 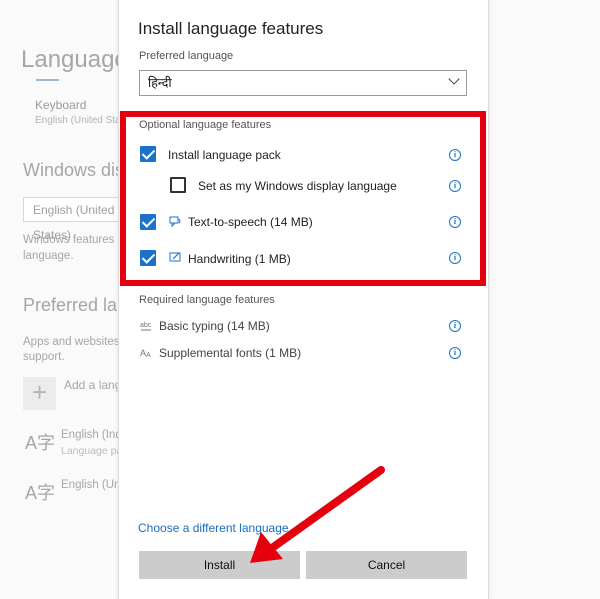 I want to click on preferred-desc-2: support., so click(x=44, y=357).